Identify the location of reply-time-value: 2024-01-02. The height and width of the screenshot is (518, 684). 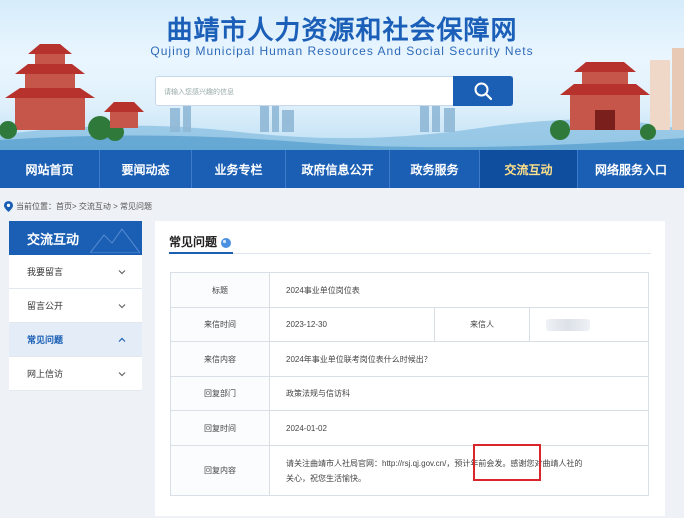
(459, 428).